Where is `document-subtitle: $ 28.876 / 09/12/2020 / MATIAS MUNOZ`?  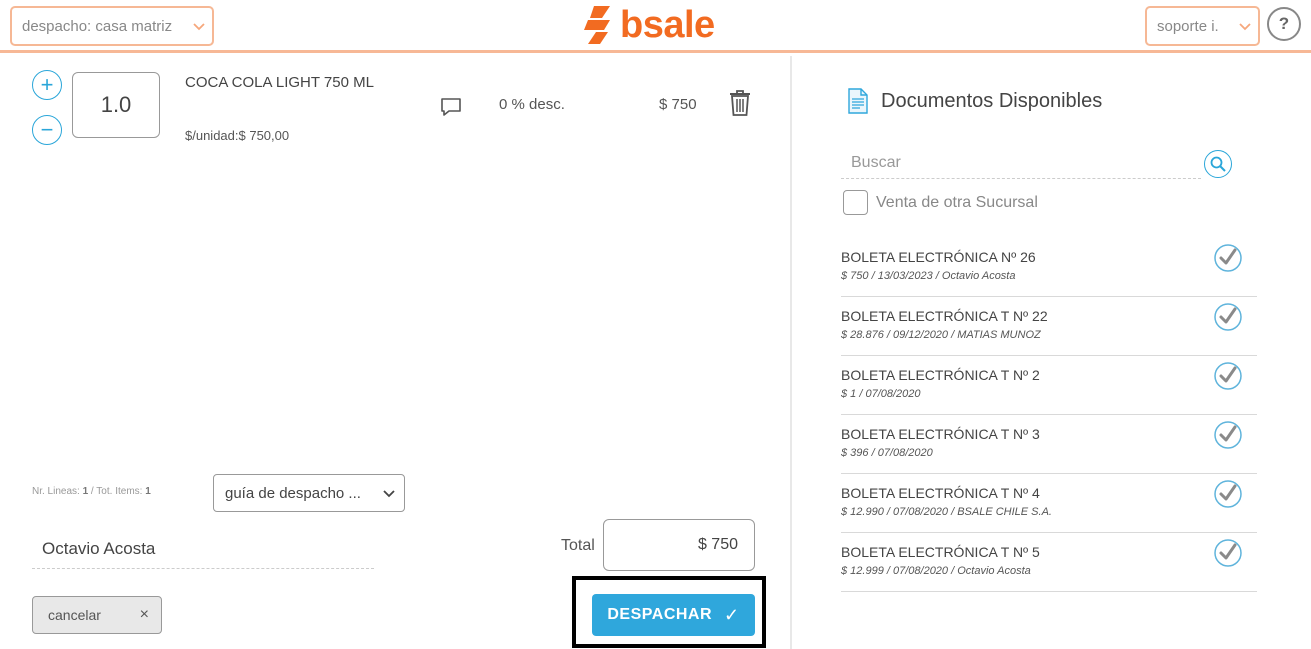
document-subtitle: $ 28.876 / 09/12/2020 / MATIAS MUNOZ is located at coordinates (941, 335).